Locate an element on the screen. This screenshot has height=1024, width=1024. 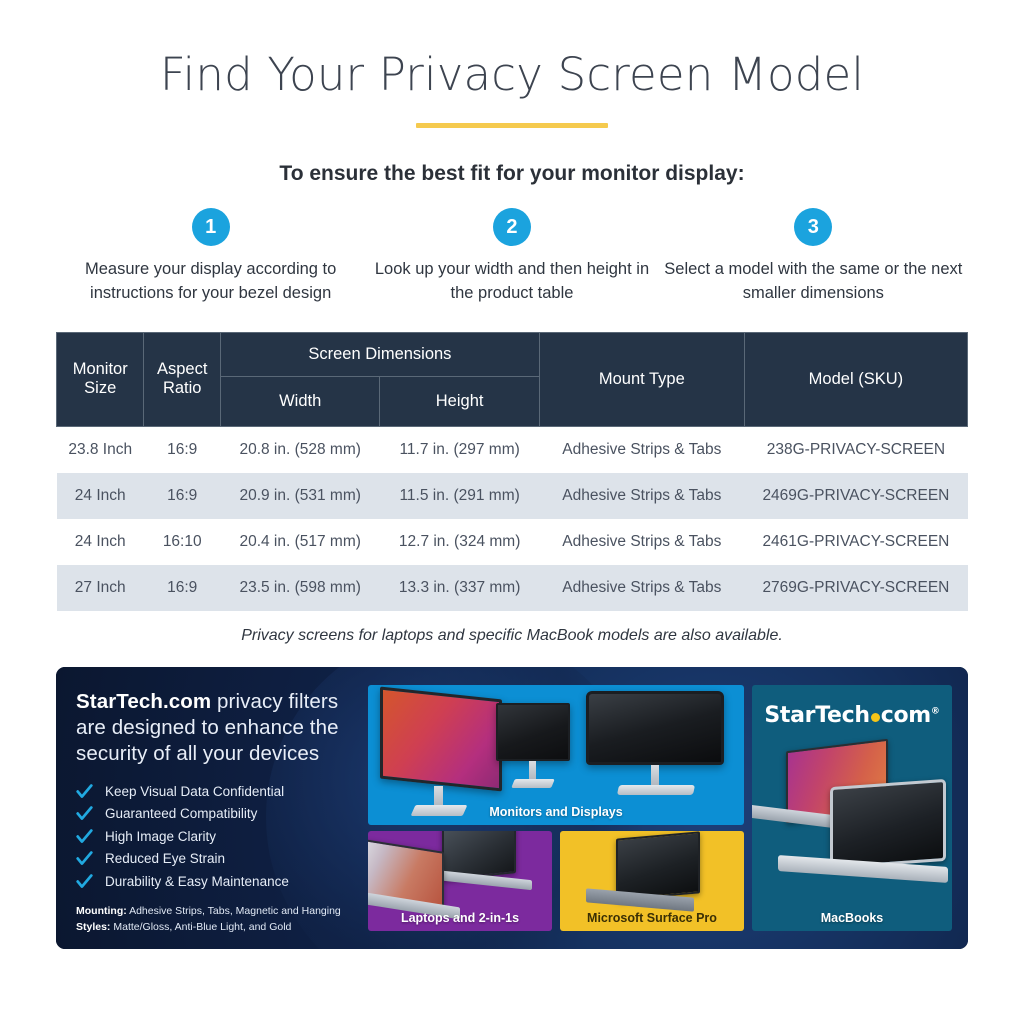
panel-monitors-label: Monitors and Displays is located at coordinates (556, 811).